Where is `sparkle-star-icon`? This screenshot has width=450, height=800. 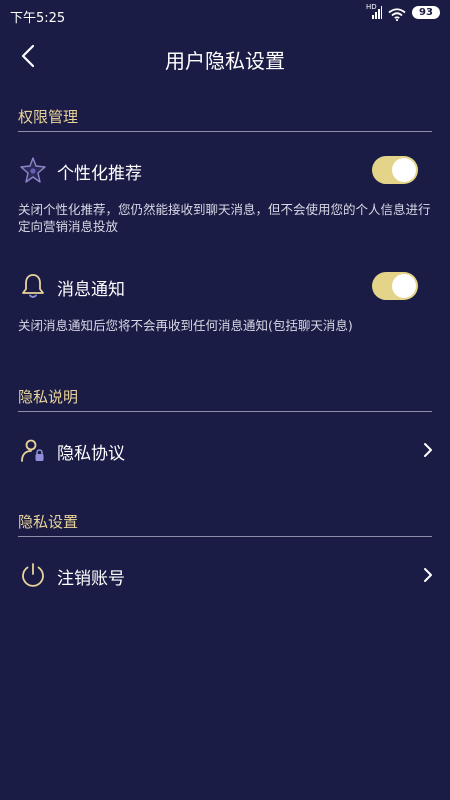 sparkle-star-icon is located at coordinates (33, 170).